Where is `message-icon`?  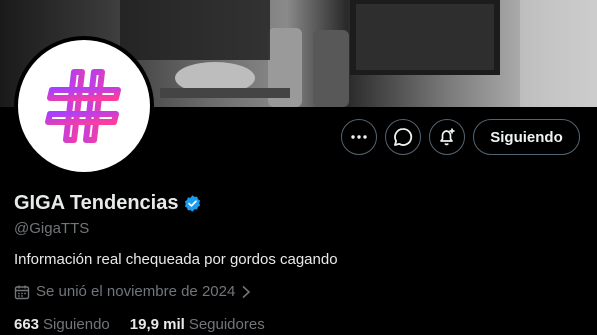 message-icon is located at coordinates (403, 137).